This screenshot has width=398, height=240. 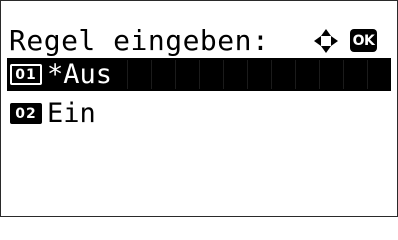 I want to click on selection-highlight, so click(x=259, y=74).